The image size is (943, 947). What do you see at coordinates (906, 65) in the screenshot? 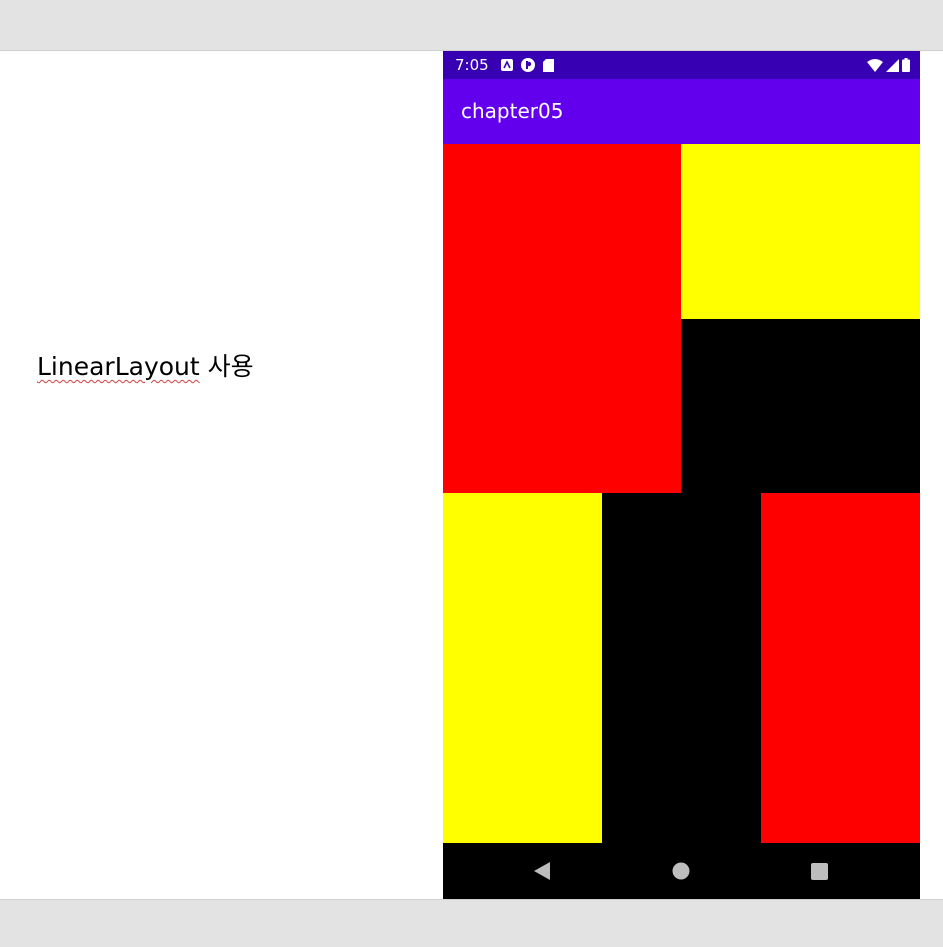
I see `battery-icon` at bounding box center [906, 65].